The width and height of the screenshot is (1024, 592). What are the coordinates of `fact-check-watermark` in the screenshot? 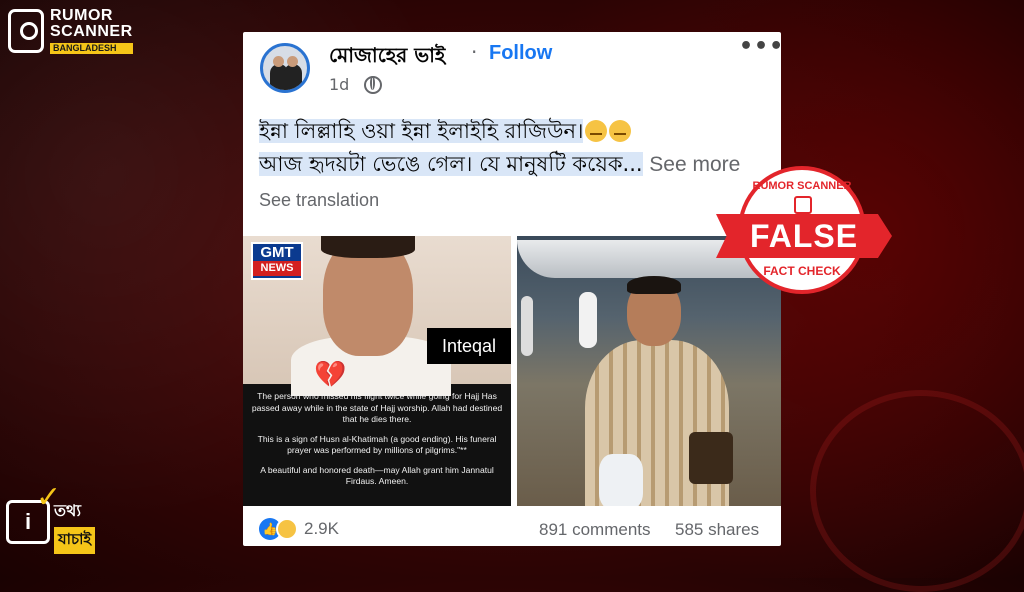 It's located at (917, 491).